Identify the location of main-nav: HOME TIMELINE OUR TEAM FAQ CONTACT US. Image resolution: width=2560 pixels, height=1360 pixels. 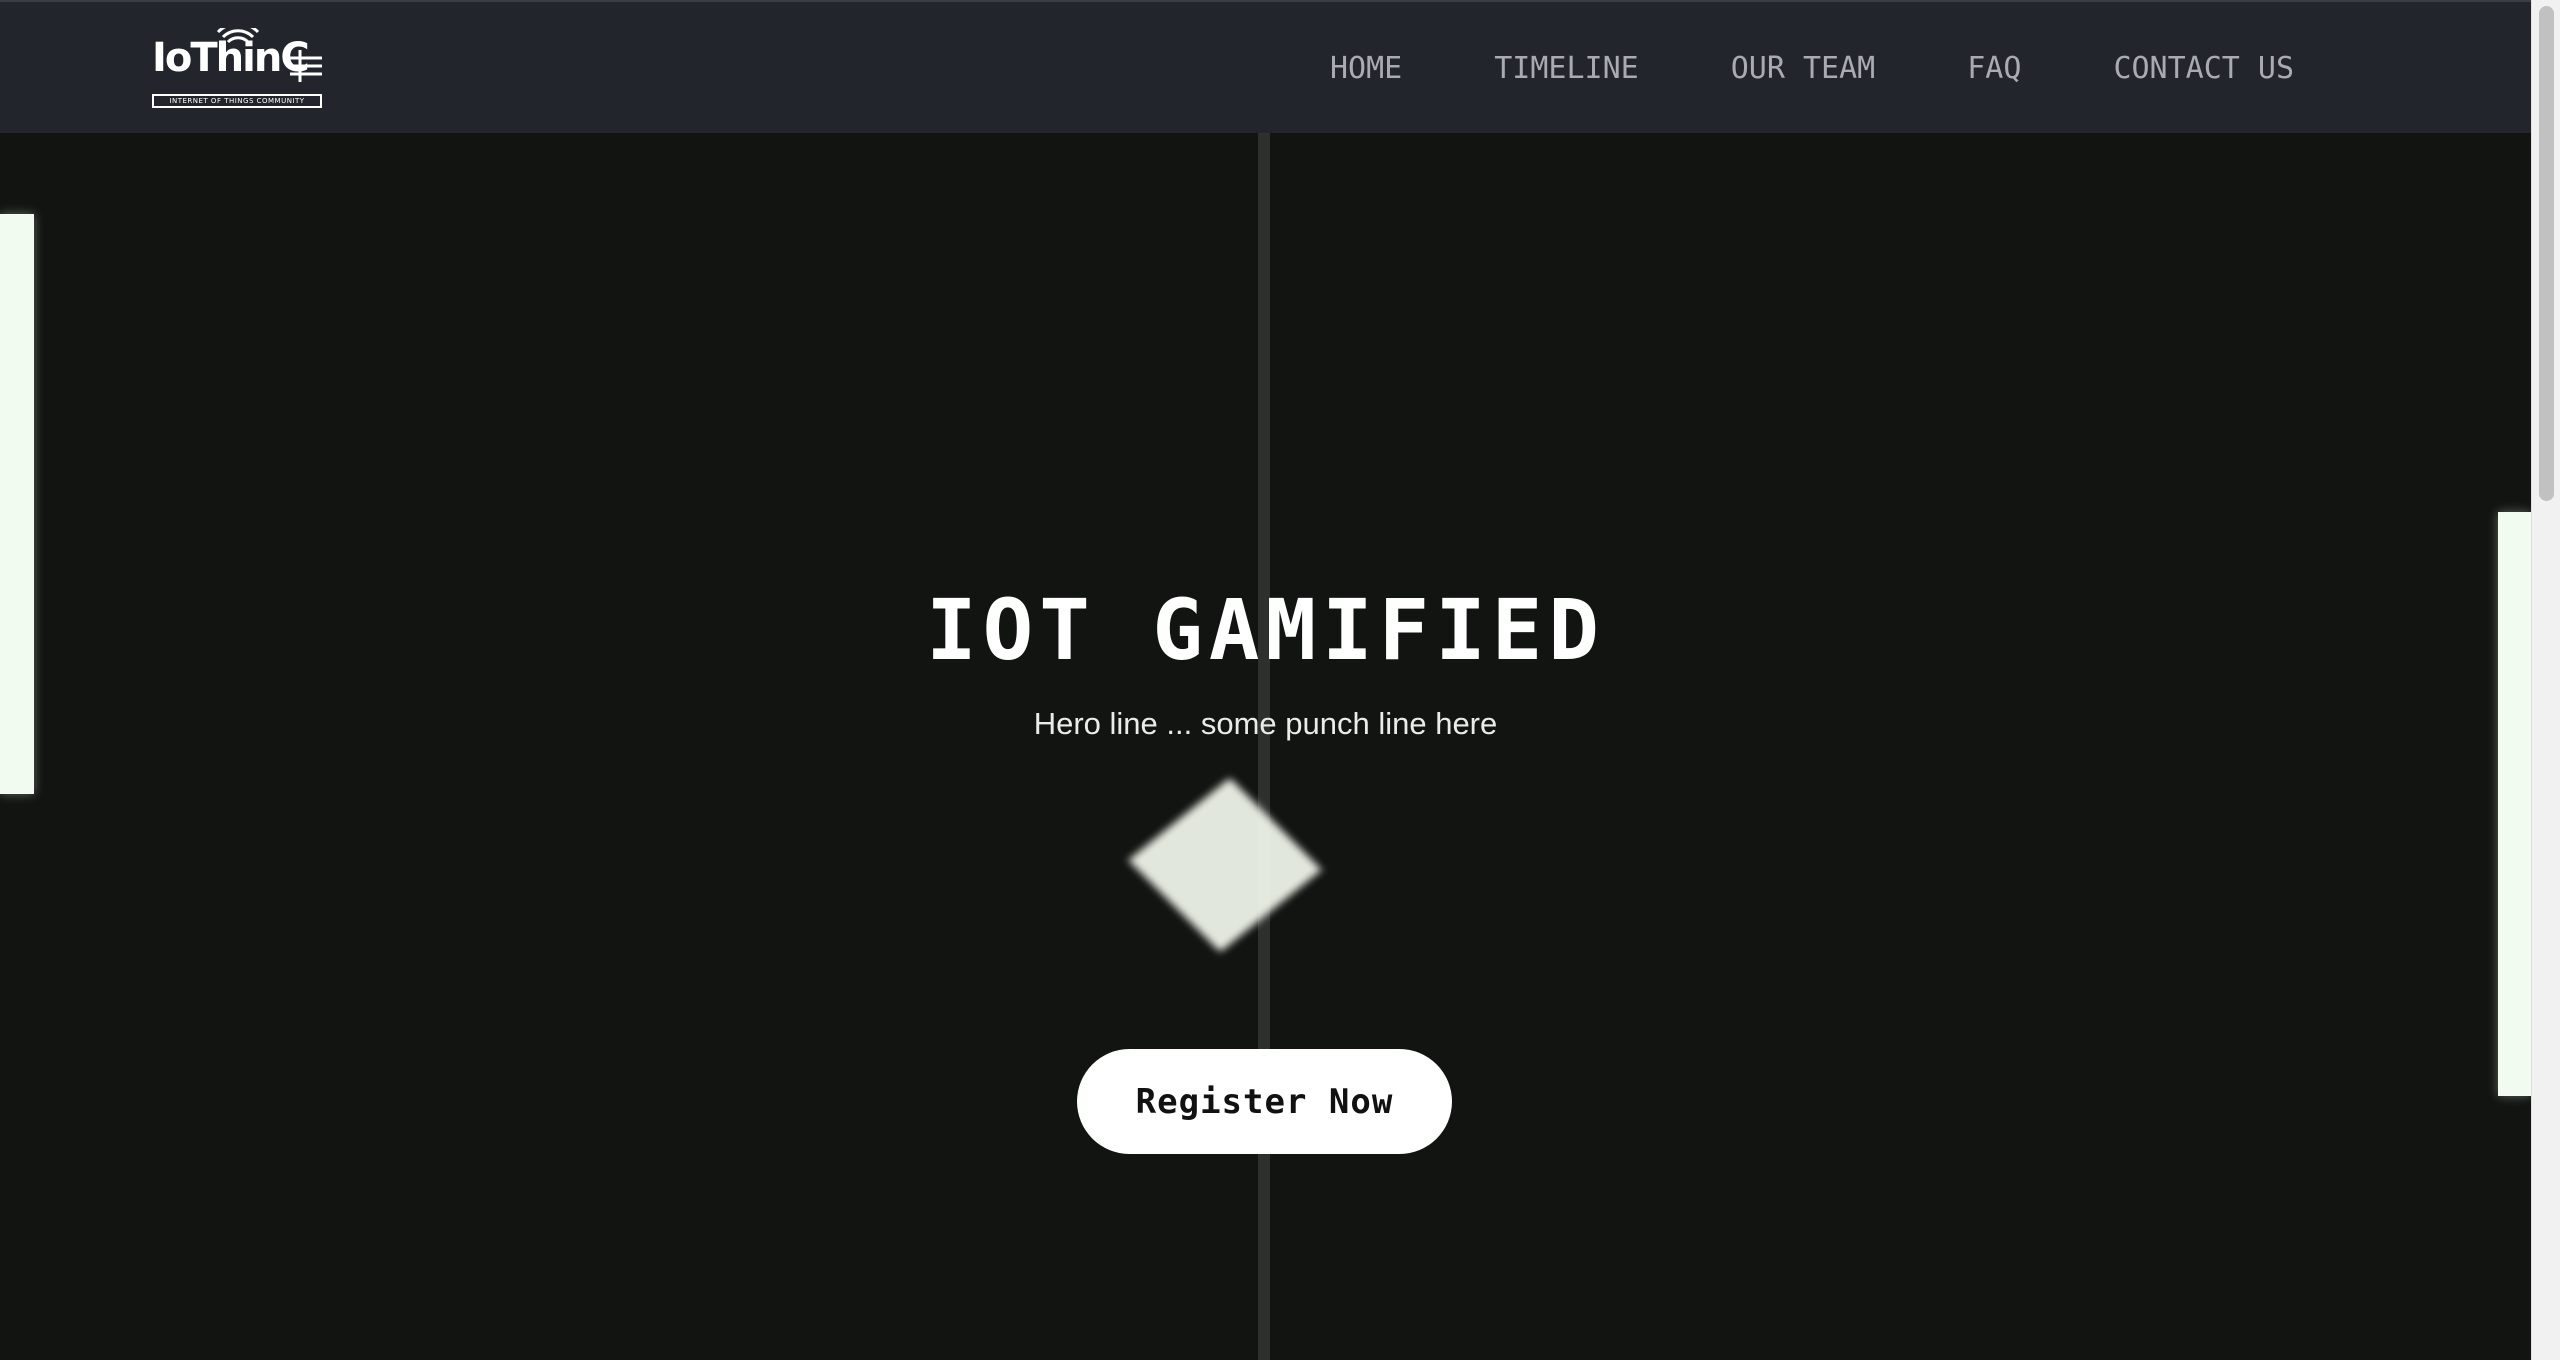
(1812, 68).